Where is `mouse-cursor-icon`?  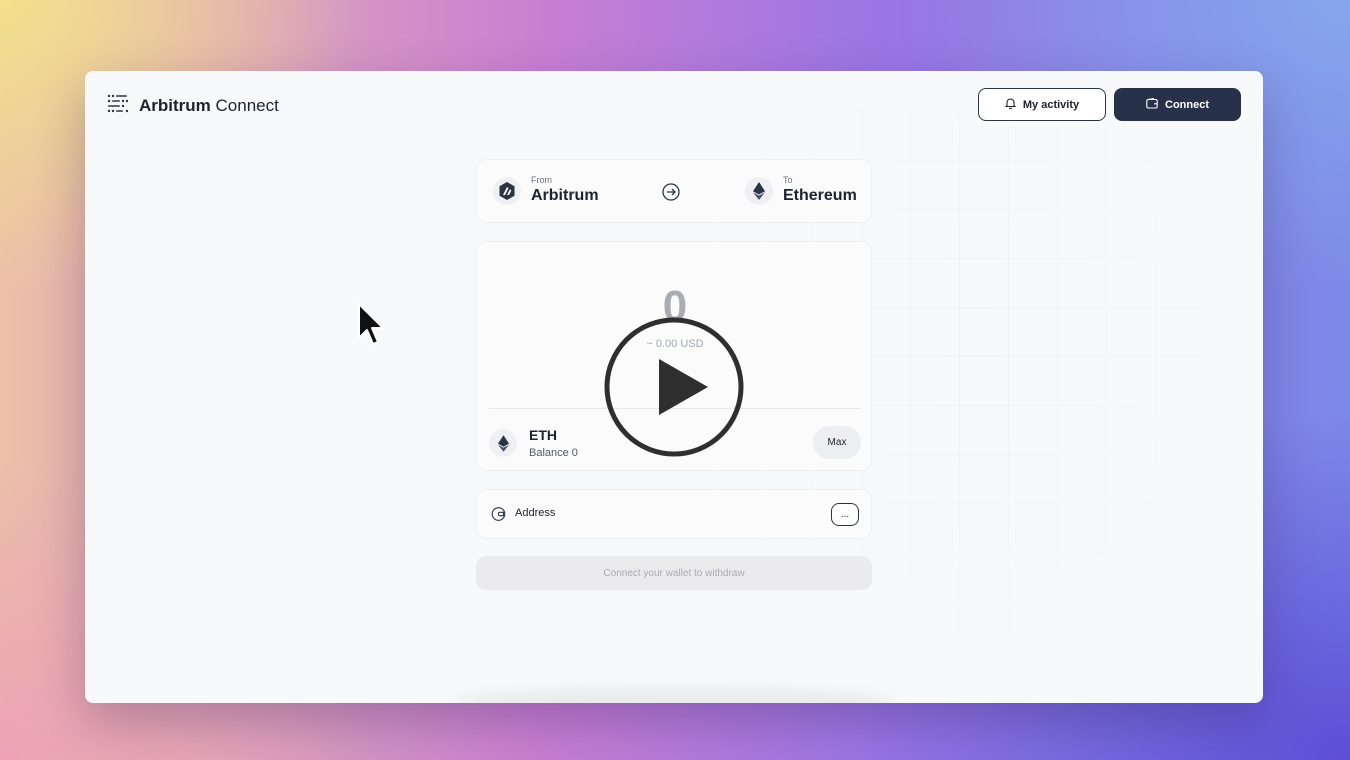
mouse-cursor-icon is located at coordinates (371, 326).